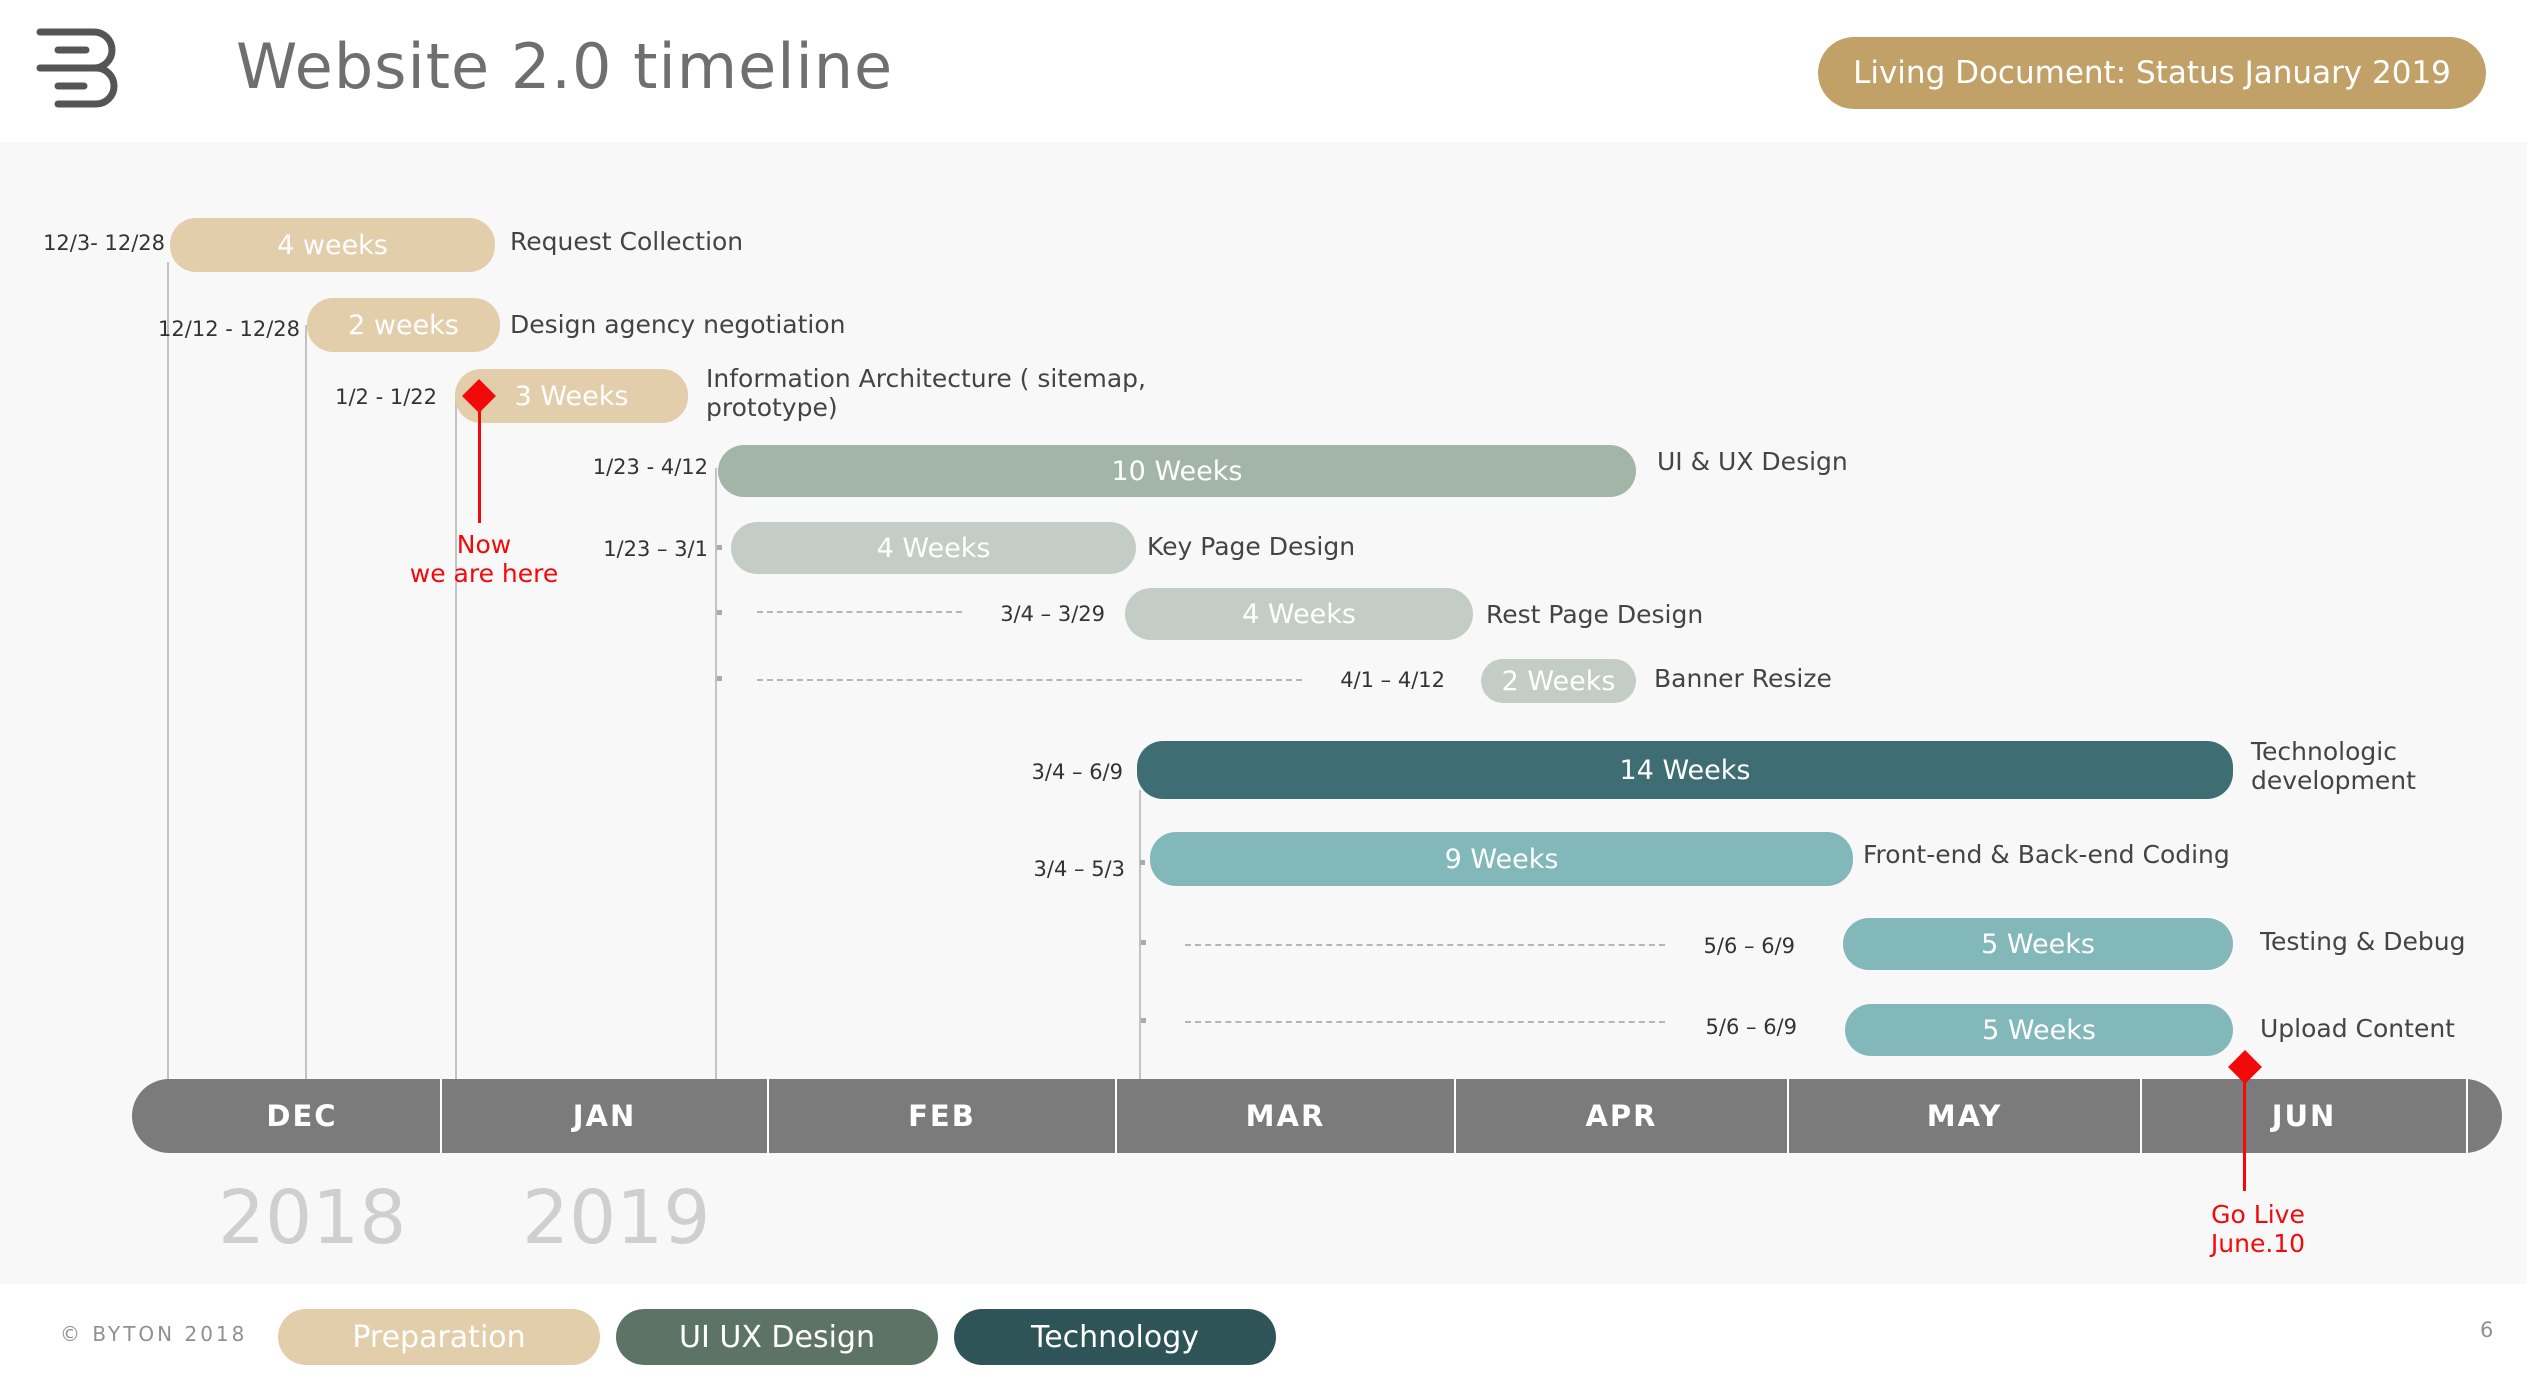  Describe the element at coordinates (1501, 859) in the screenshot. I see `task-bar: 9 Weeks` at that location.